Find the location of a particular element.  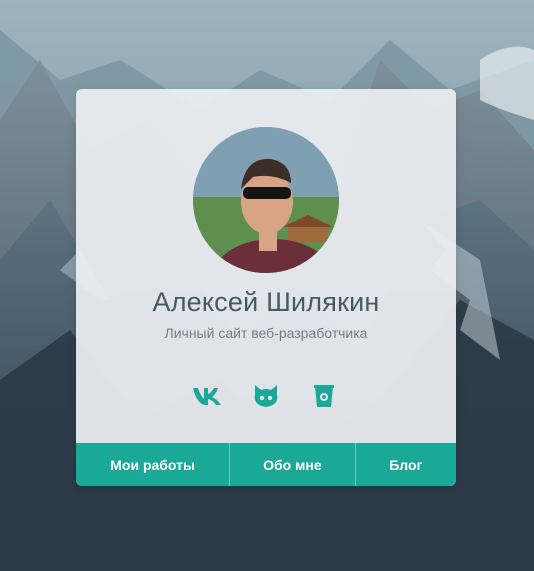

bottom-nav: Мои работы Обо мне Блог is located at coordinates (266, 464).